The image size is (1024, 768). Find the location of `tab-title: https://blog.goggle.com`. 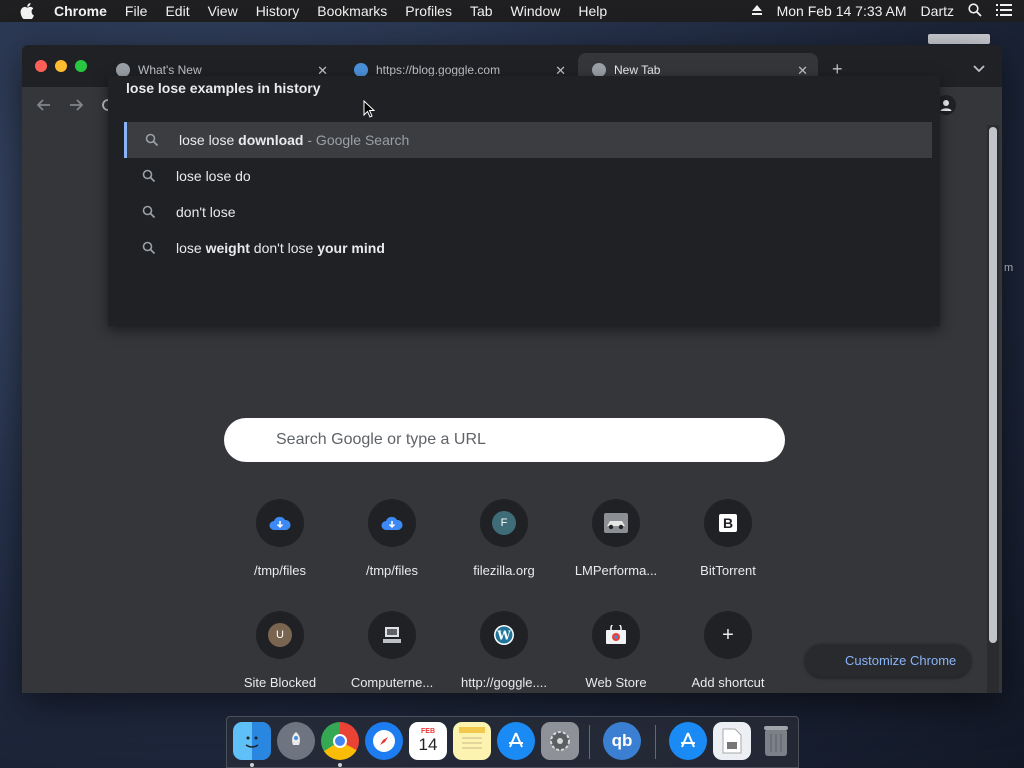

tab-title: https://blog.goggle.com is located at coordinates (438, 70).